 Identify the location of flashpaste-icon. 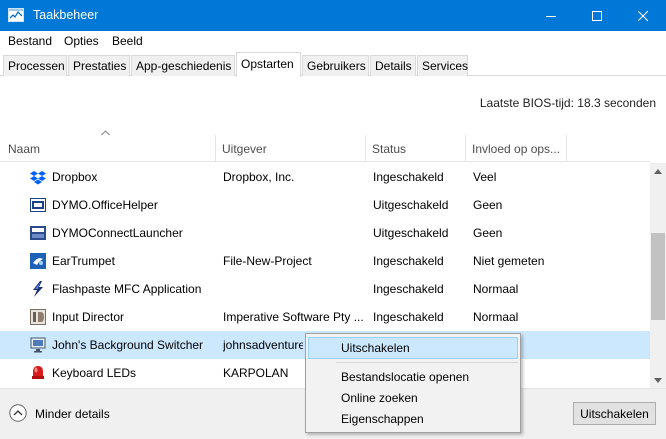
(38, 289).